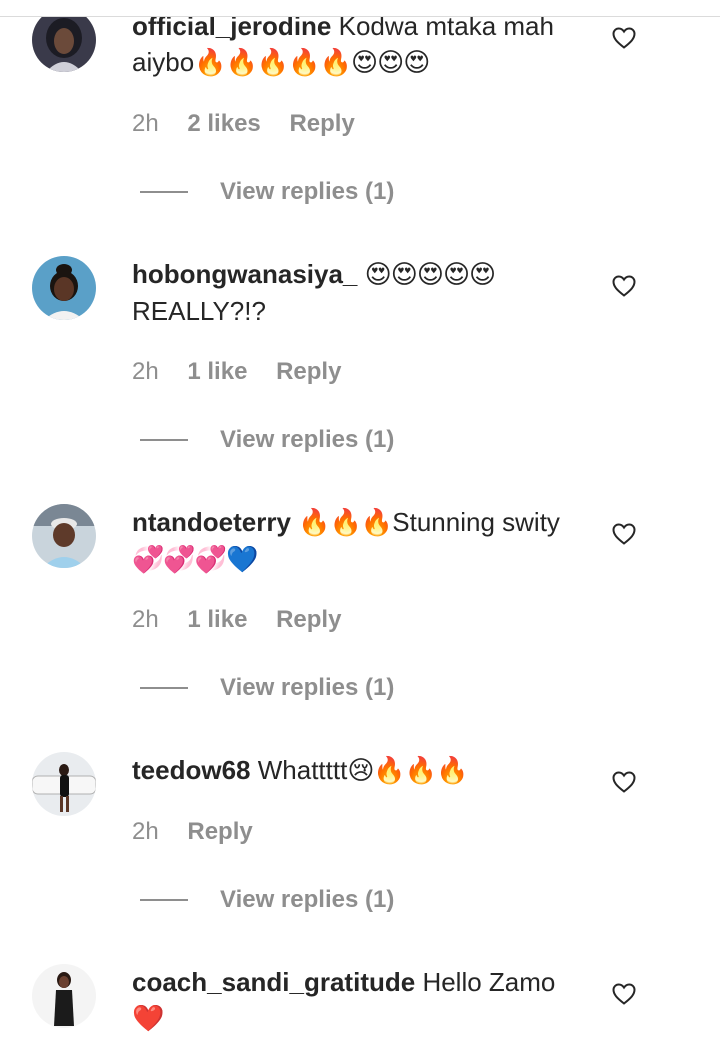 The width and height of the screenshot is (720, 1039). What do you see at coordinates (273, 982) in the screenshot?
I see `comment-username: coach_sandi_gratitude` at bounding box center [273, 982].